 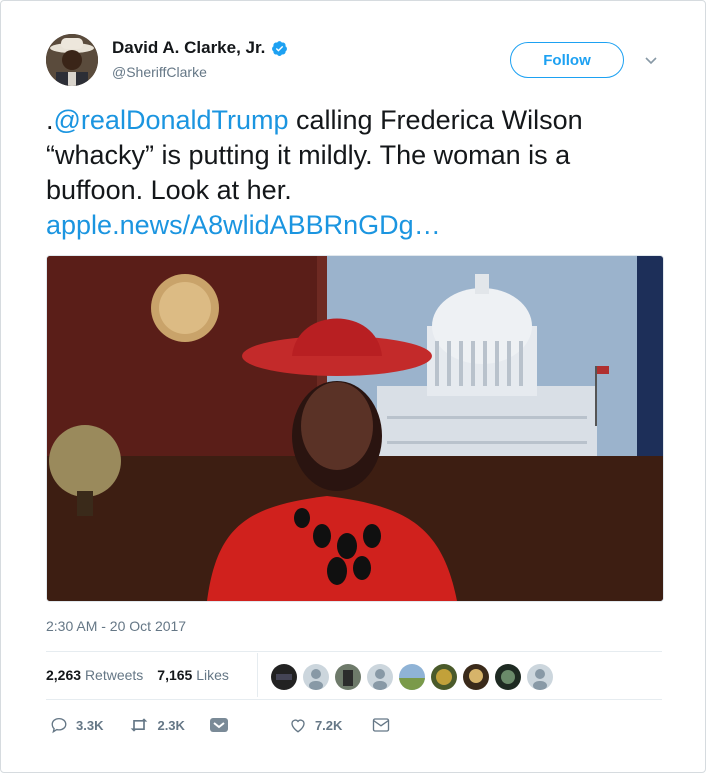 I want to click on tweet-prefix: ., so click(x=50, y=120).